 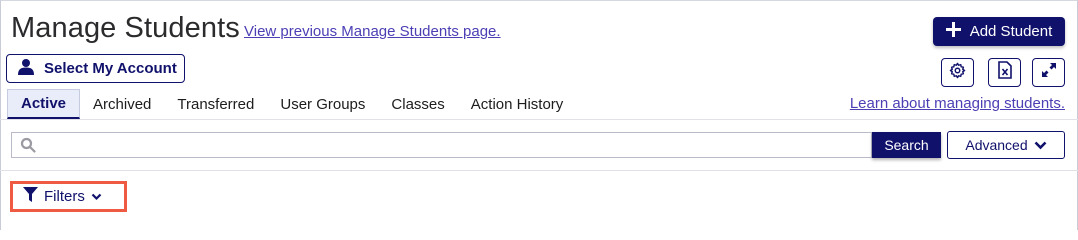 What do you see at coordinates (125, 28) in the screenshot?
I see `page-title: Manage Students` at bounding box center [125, 28].